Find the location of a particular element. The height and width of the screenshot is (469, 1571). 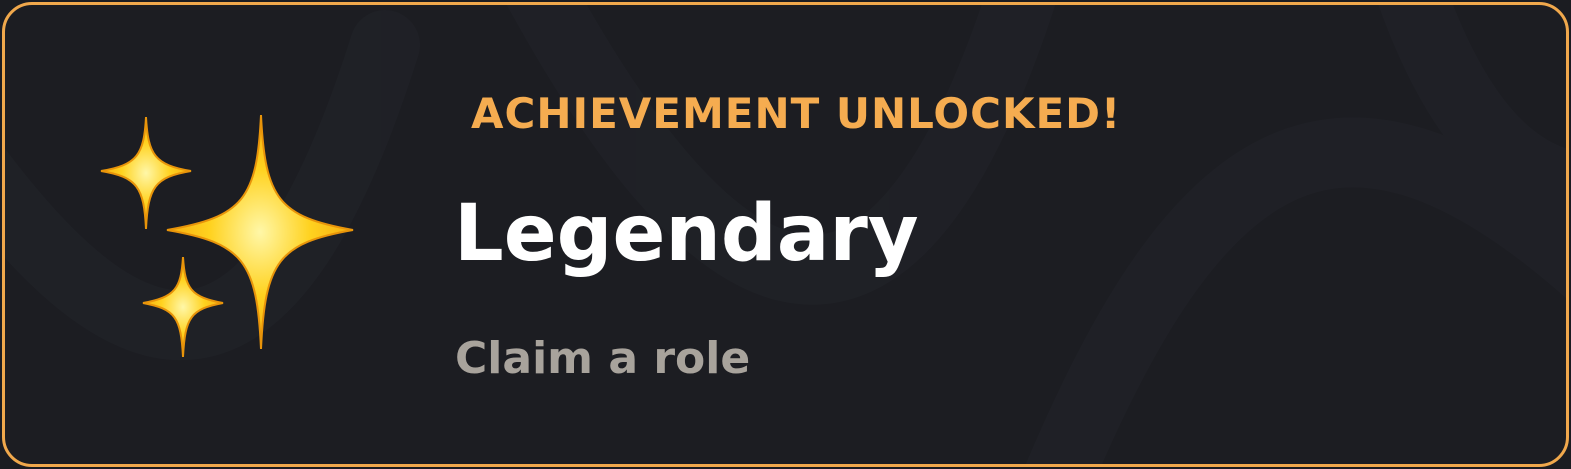

achievement-name: Legendary is located at coordinates (686, 234).